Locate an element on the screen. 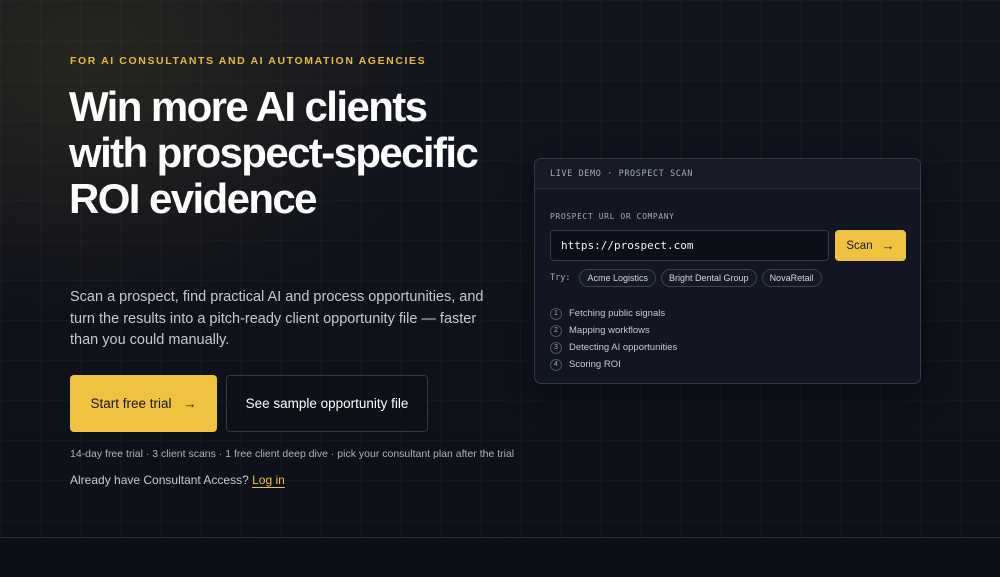  prospect-field-label: PROSPECT URL OR COMPANY is located at coordinates (612, 216).